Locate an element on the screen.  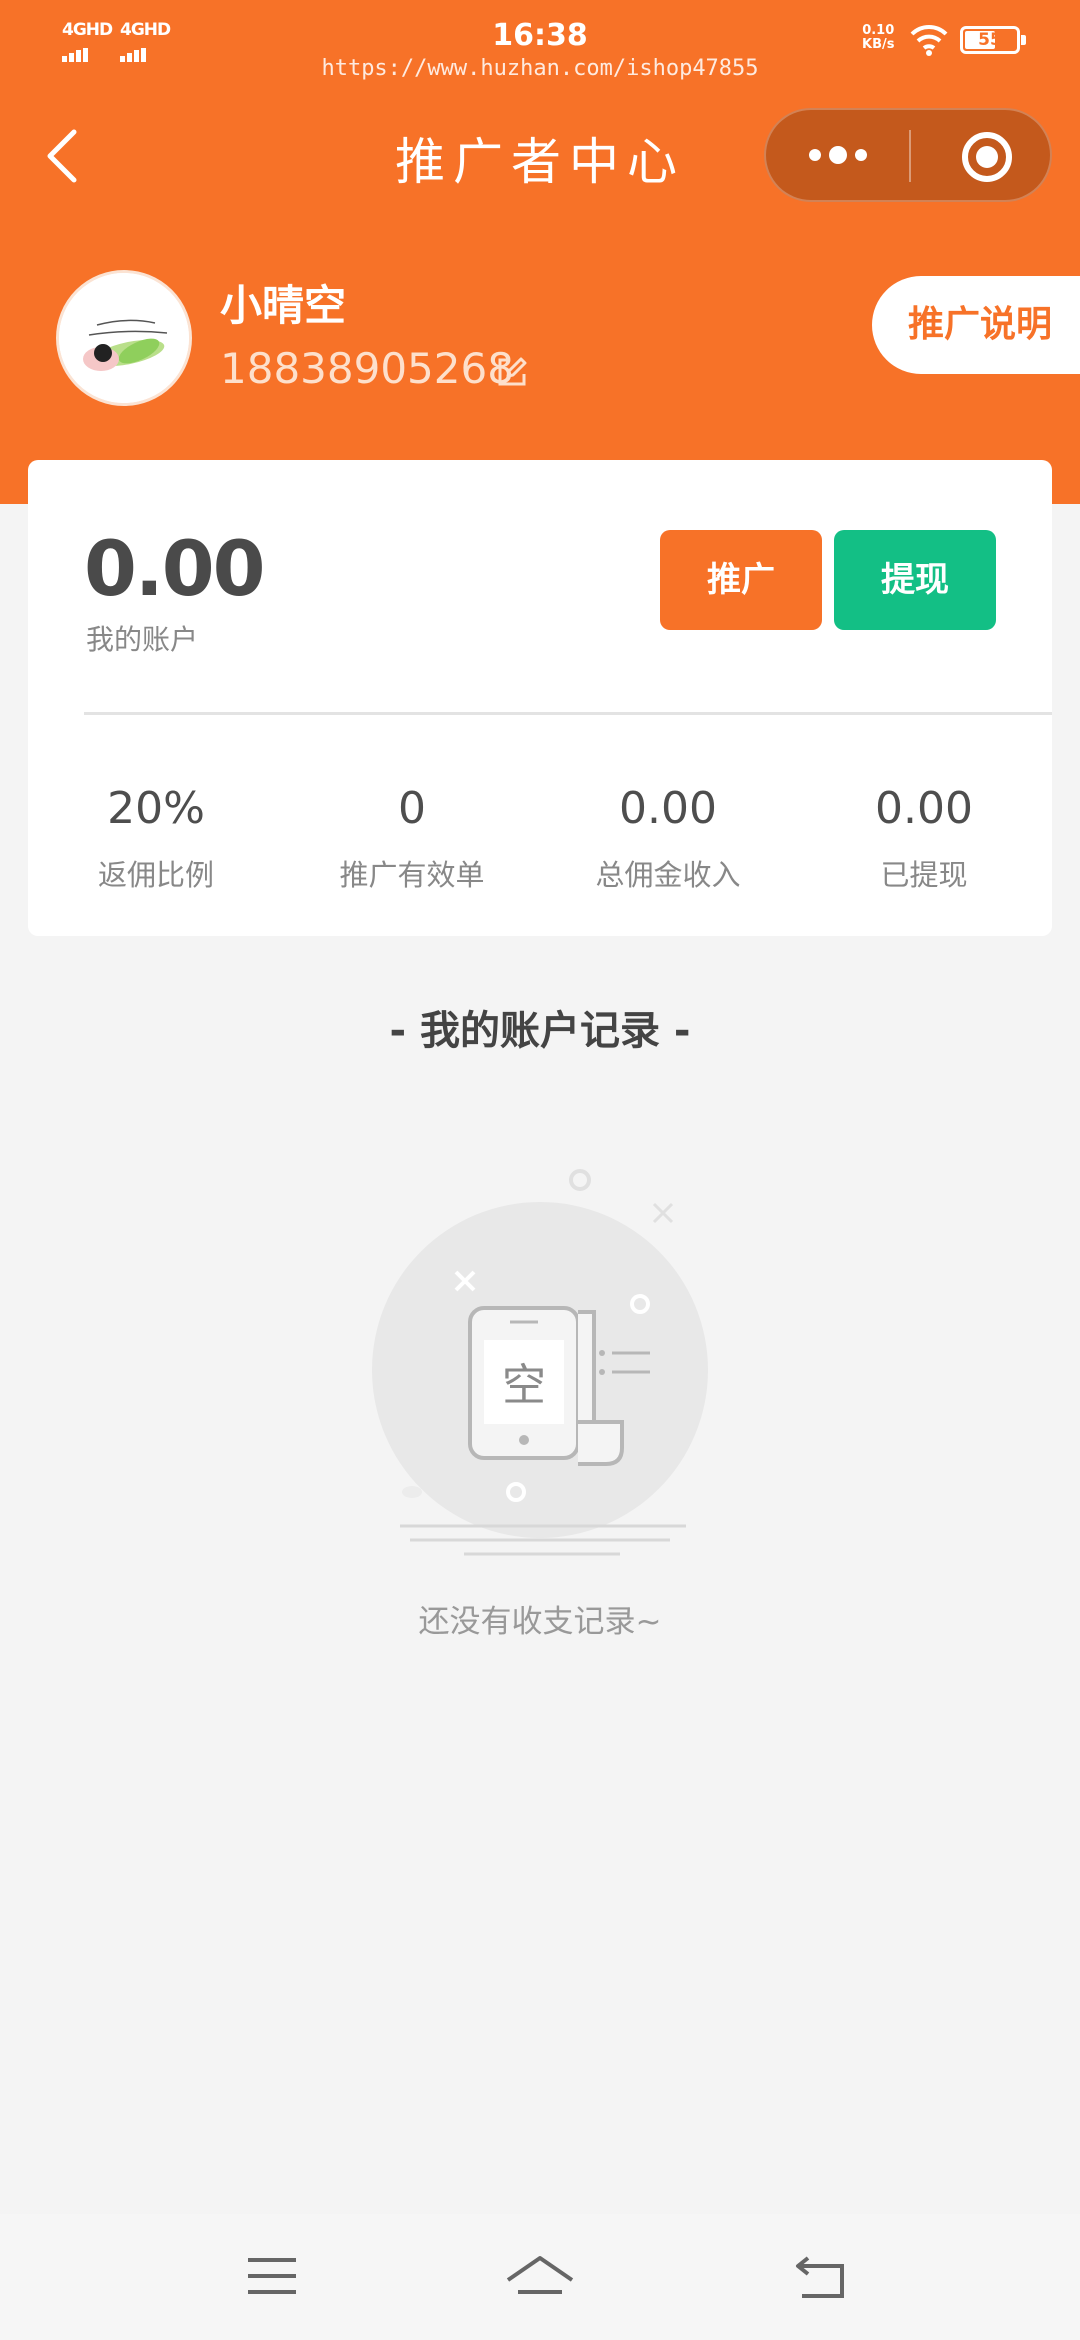
edit-icon is located at coordinates (512, 372).